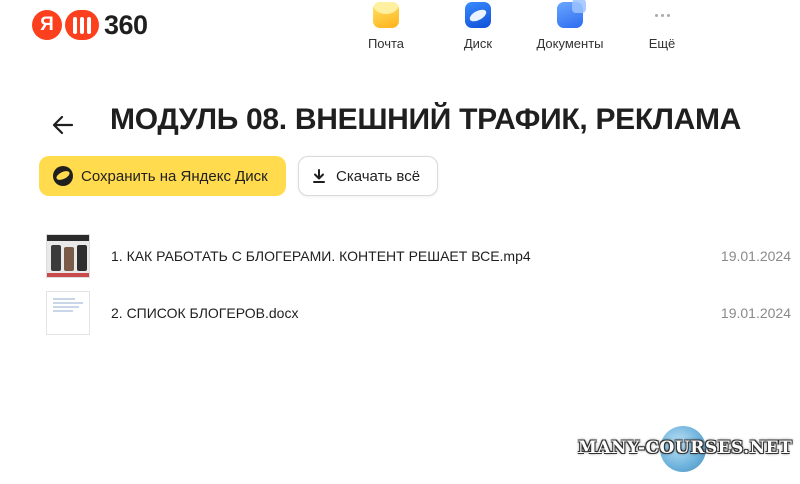 The height and width of the screenshot is (484, 800). I want to click on documents-icon, so click(571, 14).